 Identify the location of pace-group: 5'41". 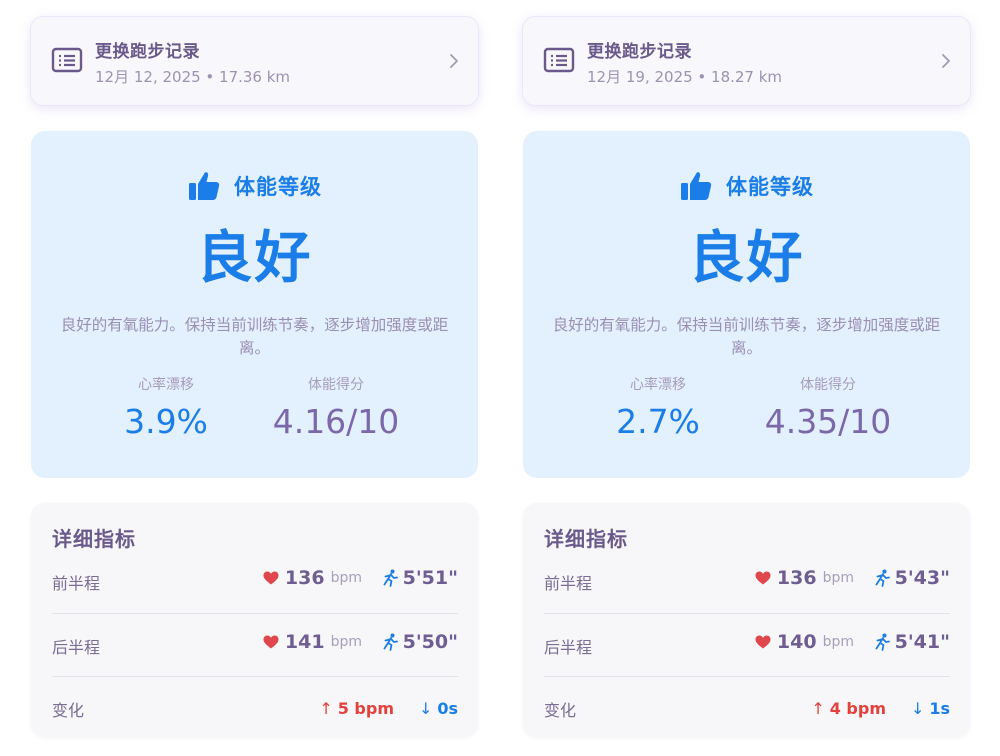
(912, 644).